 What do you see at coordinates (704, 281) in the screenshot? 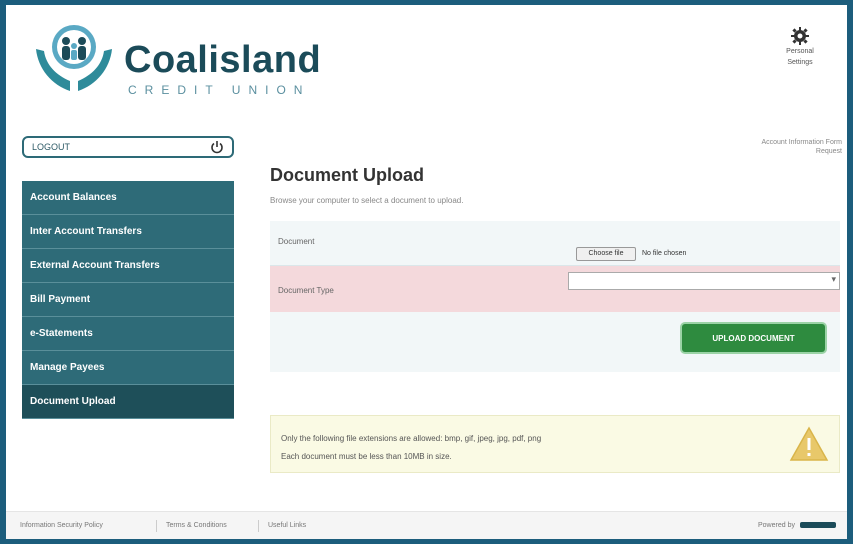
I see `document-type-select: ▾` at bounding box center [704, 281].